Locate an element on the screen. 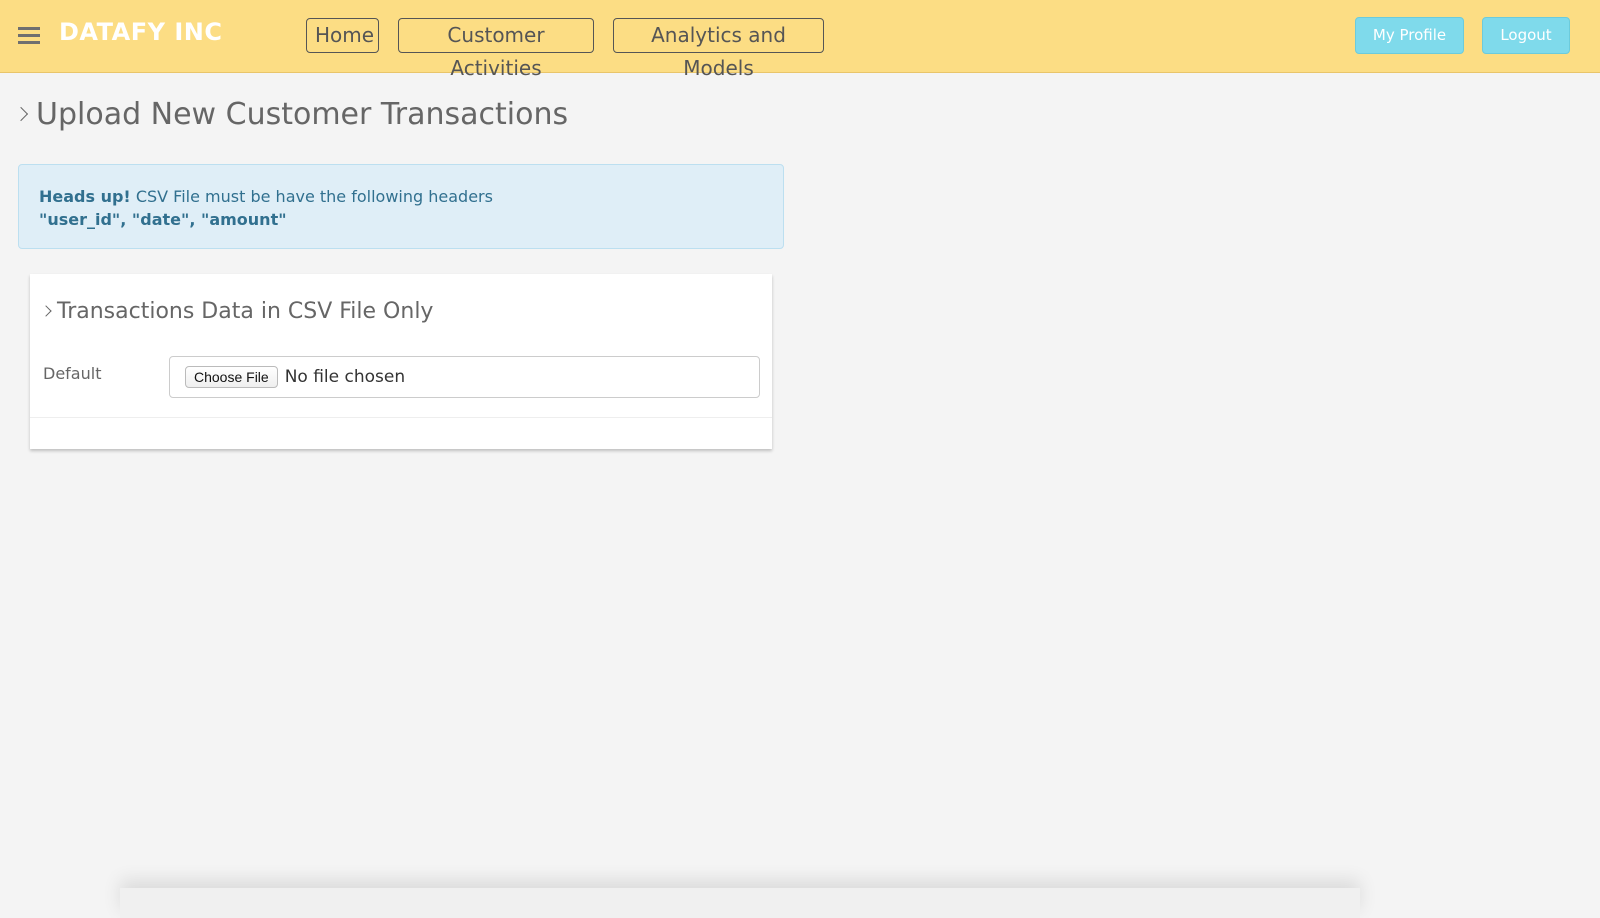 This screenshot has width=1600, height=918. my-profile-button: My Profile is located at coordinates (1409, 35).